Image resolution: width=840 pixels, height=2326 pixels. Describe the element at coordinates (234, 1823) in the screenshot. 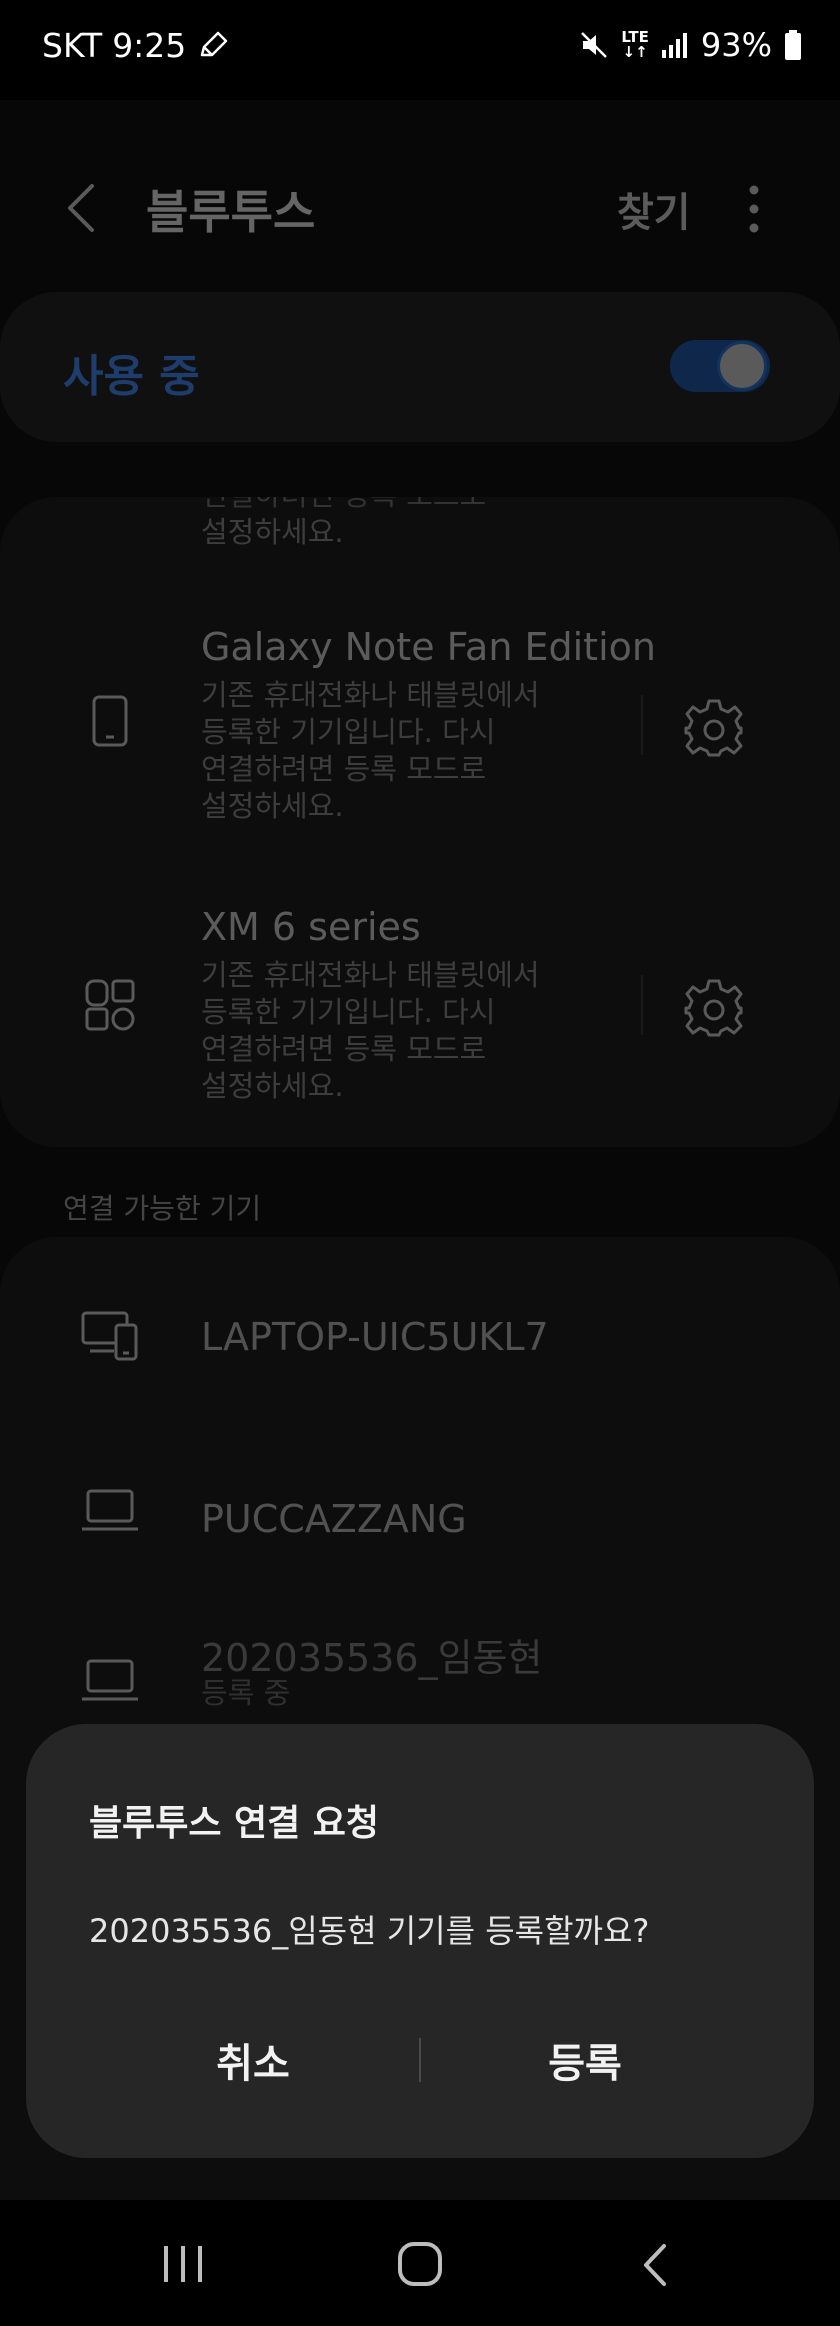

I see `dialog-title: 블루투스 연결 요청` at that location.